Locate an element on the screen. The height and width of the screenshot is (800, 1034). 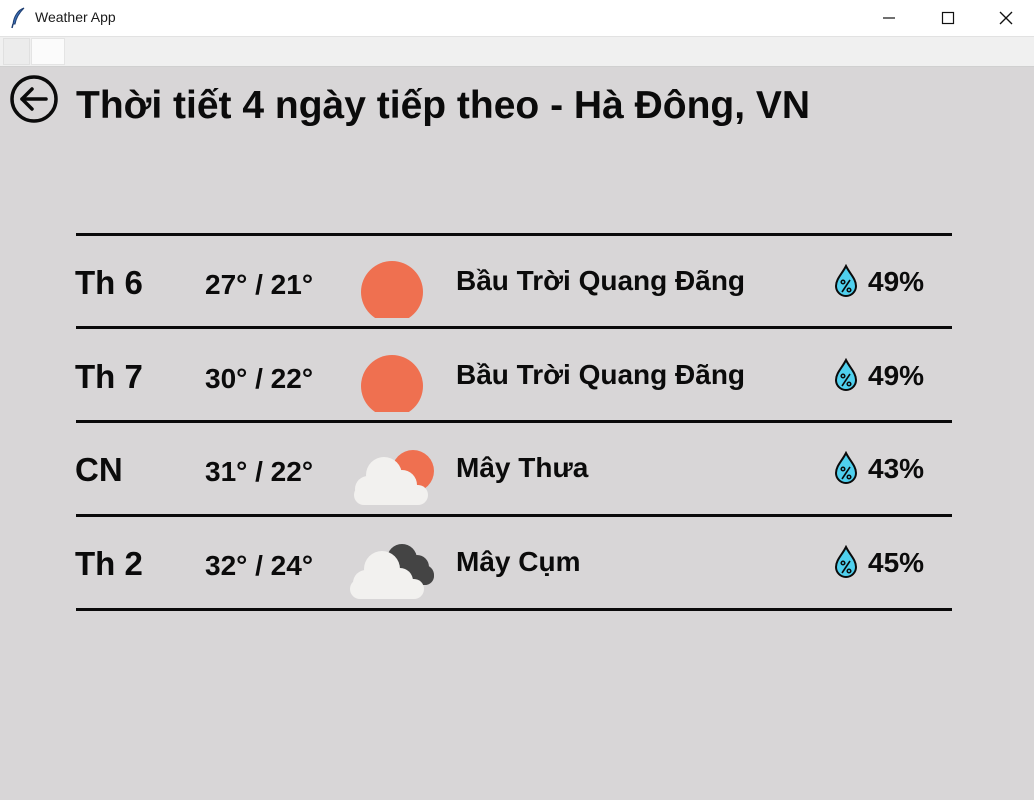
minimize-button is located at coordinates (889, 18).